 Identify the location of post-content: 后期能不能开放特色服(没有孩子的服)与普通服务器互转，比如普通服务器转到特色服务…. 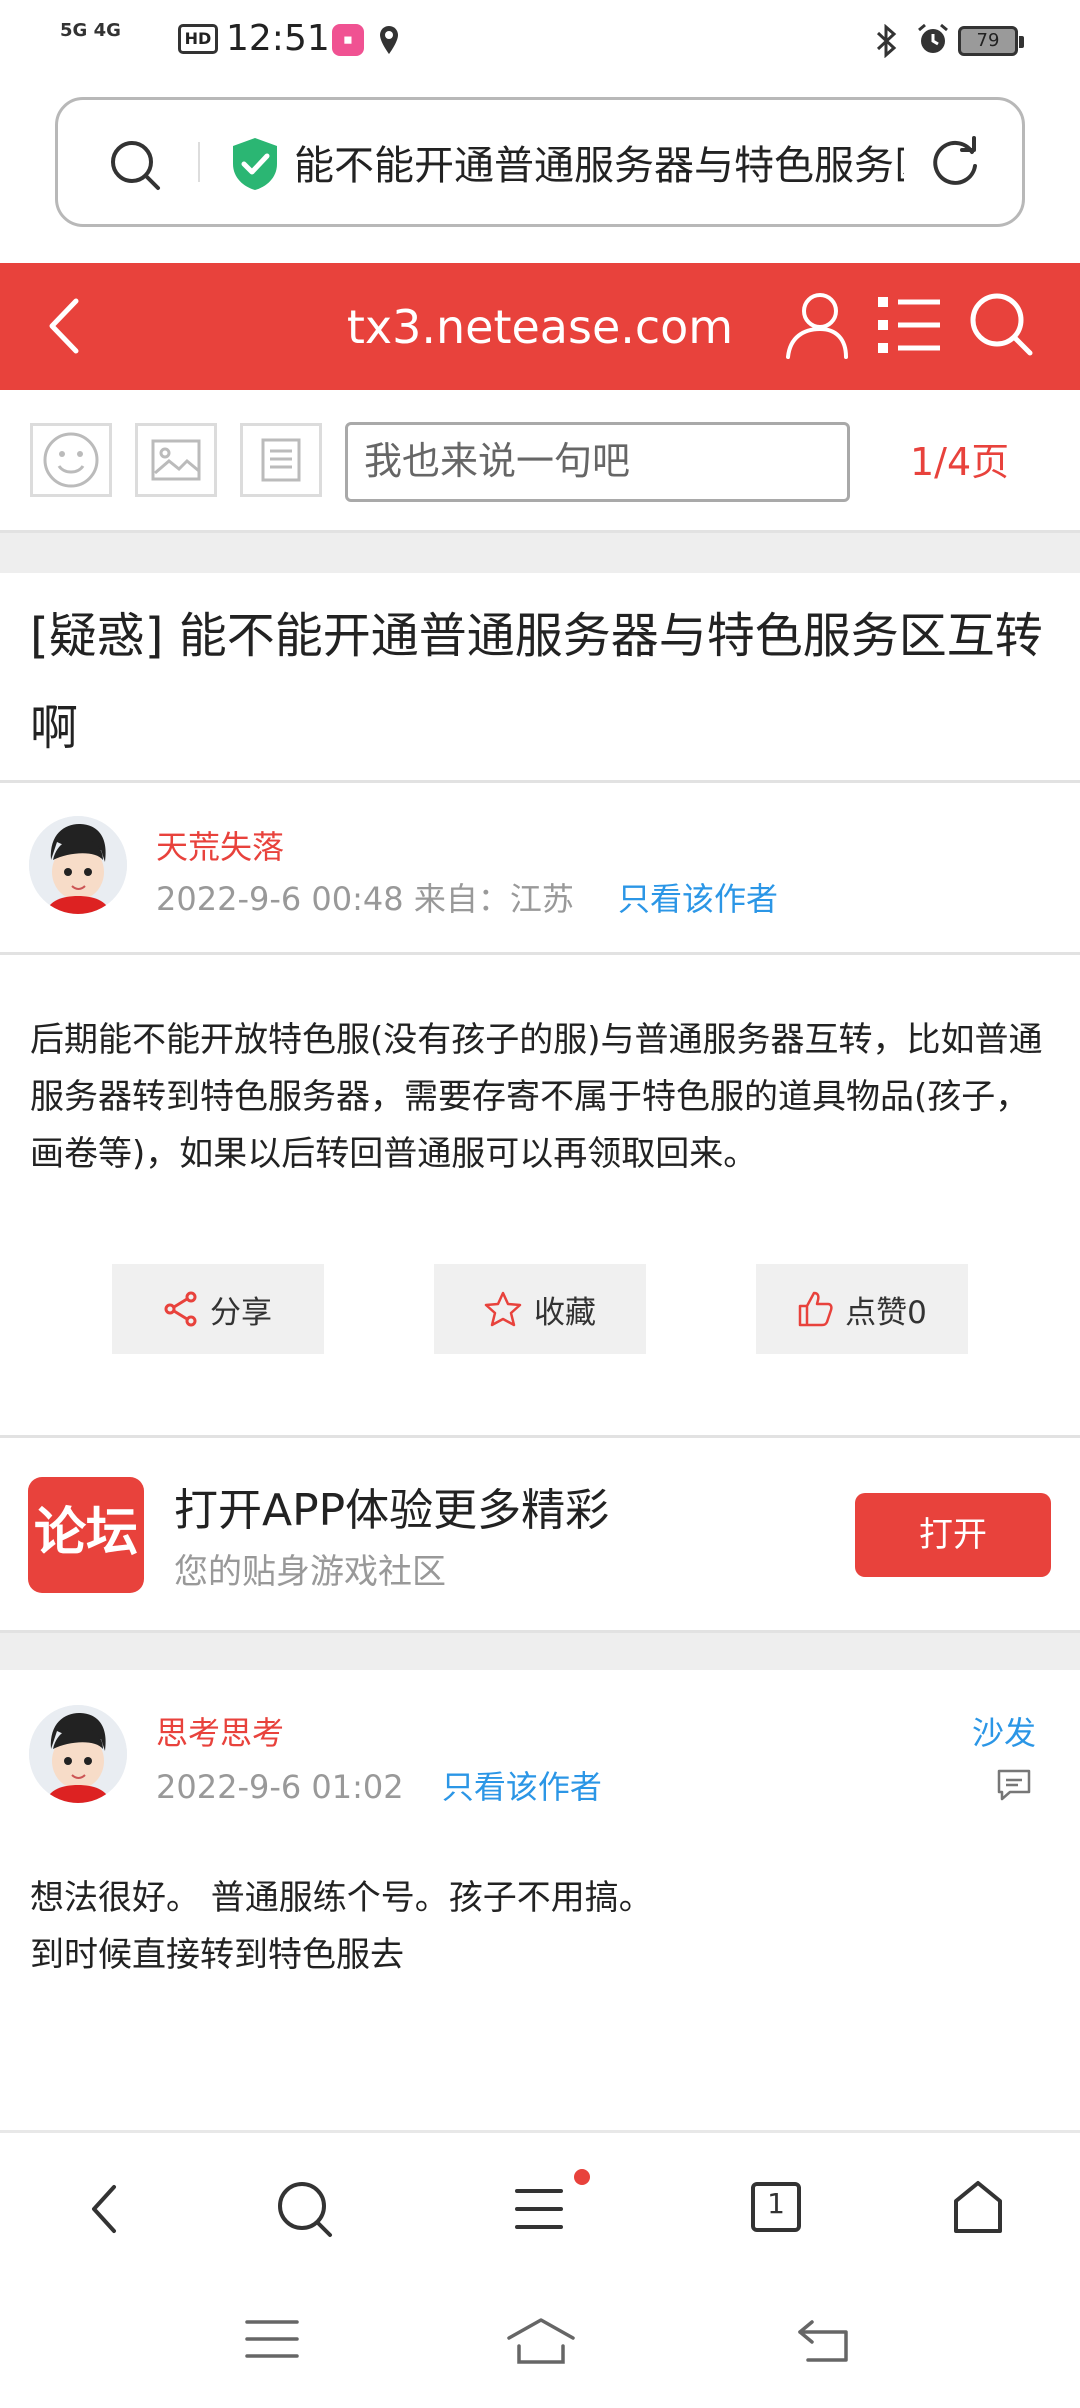
(536, 1097).